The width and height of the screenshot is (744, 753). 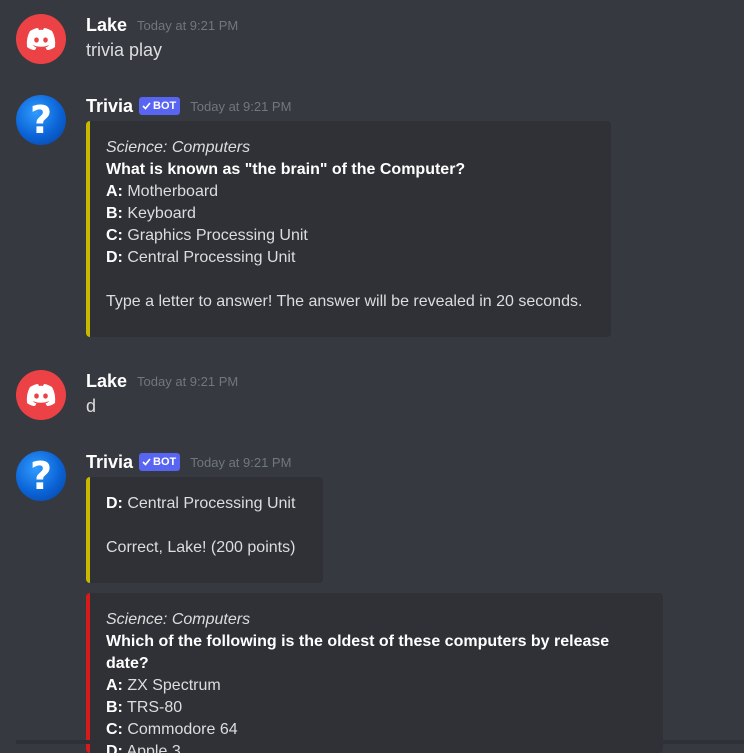 What do you see at coordinates (162, 191) in the screenshot?
I see `option-a: A: Motherboard` at bounding box center [162, 191].